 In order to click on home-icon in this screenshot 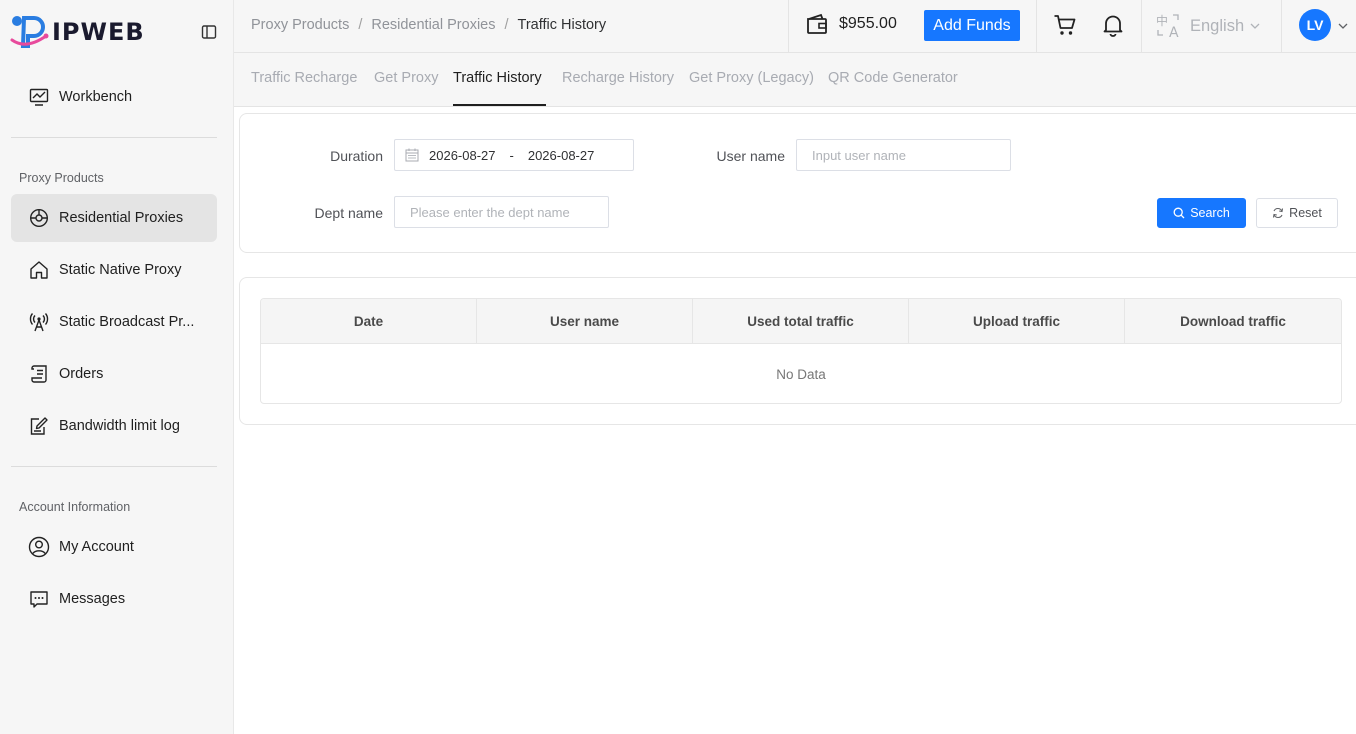, I will do `click(39, 270)`.